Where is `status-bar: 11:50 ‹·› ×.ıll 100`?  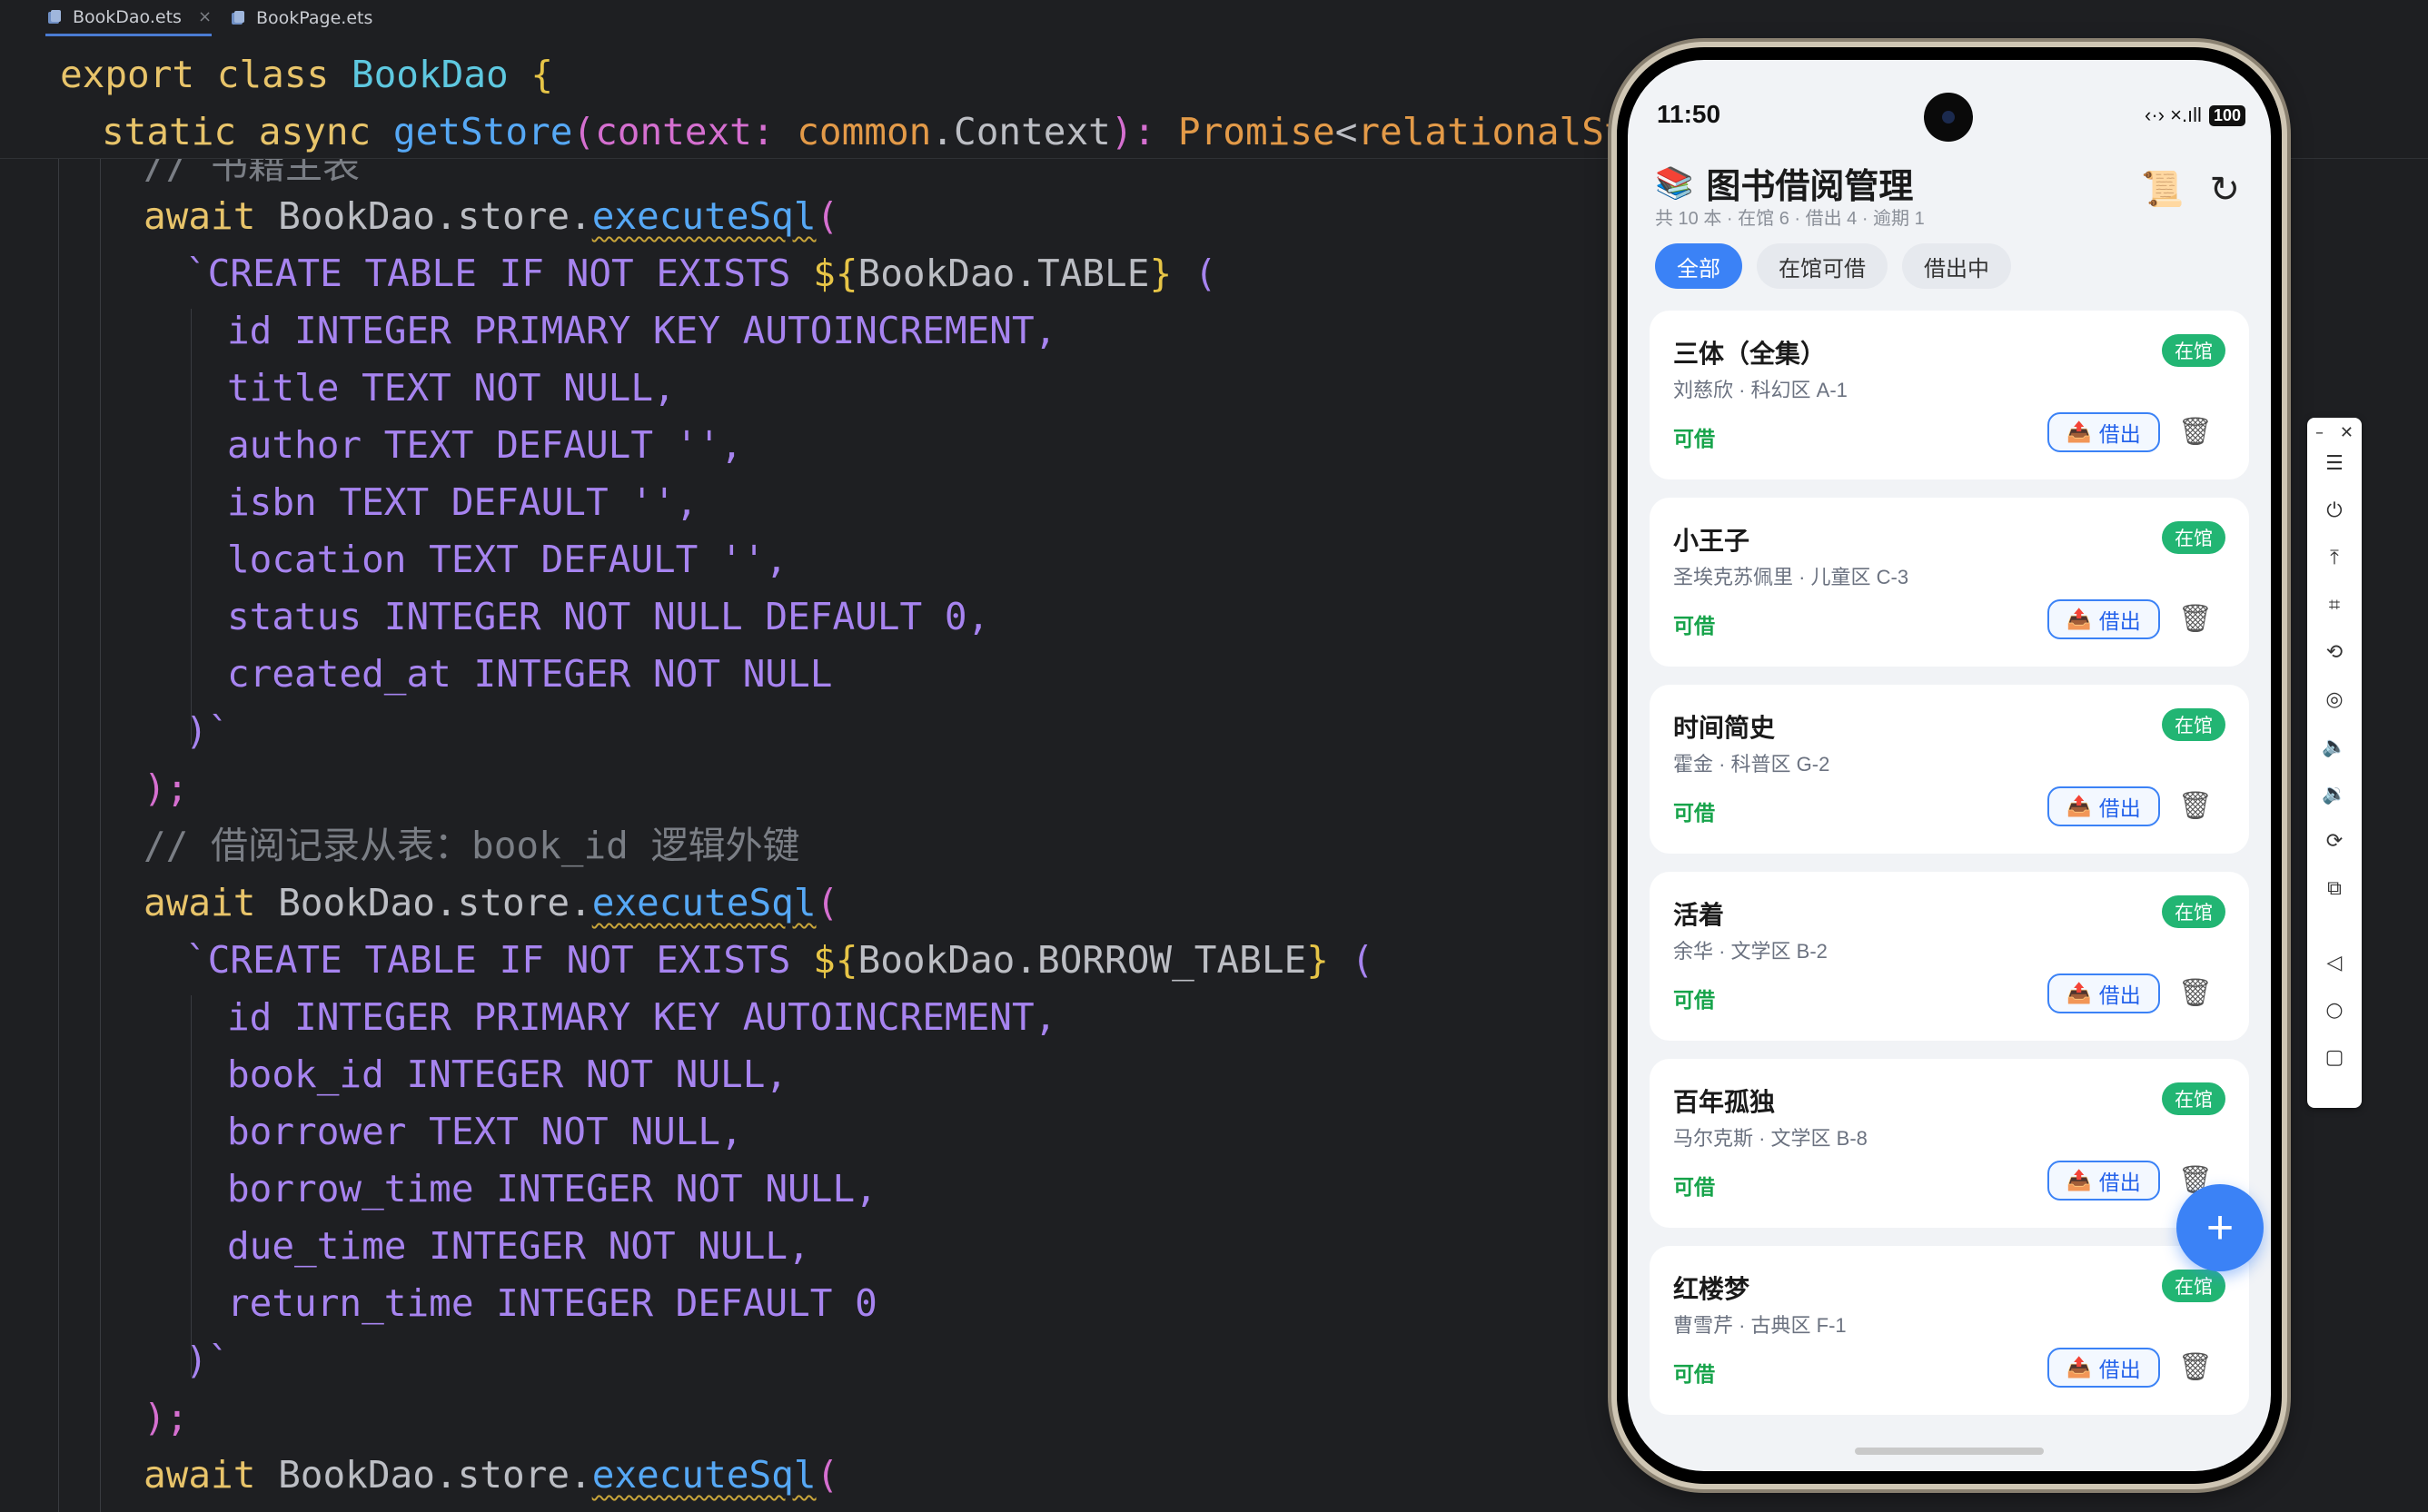 status-bar: 11:50 ‹·› ×.ıll 100 is located at coordinates (1950, 106).